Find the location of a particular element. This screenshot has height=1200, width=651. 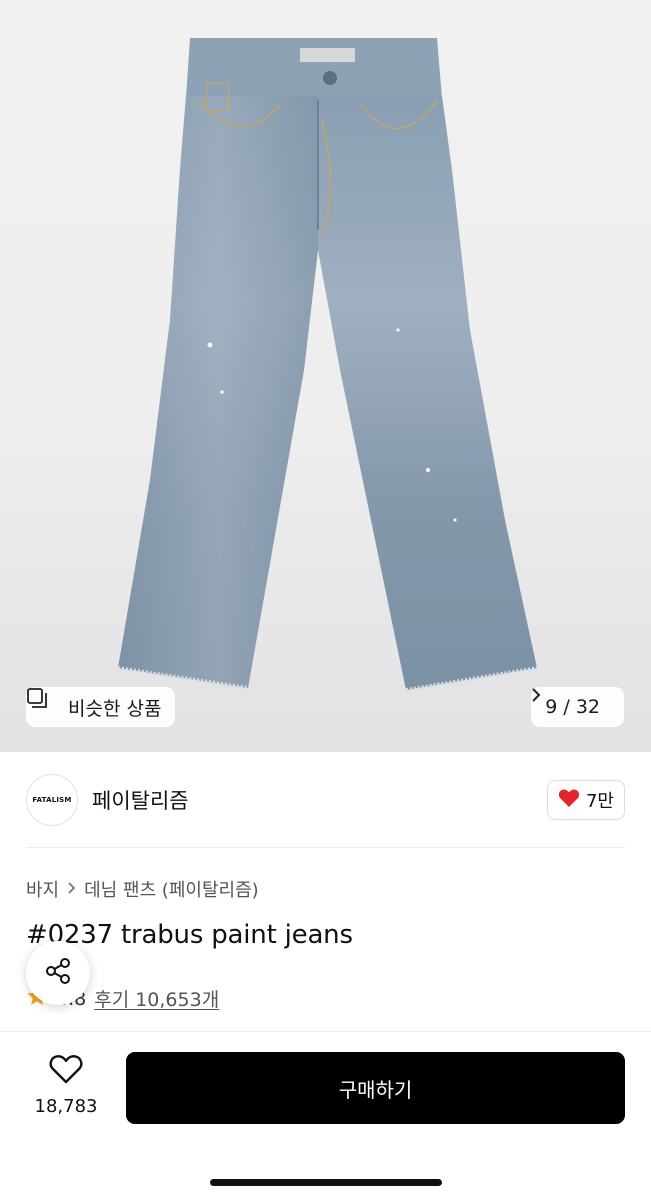

share-button is located at coordinates (58, 973).